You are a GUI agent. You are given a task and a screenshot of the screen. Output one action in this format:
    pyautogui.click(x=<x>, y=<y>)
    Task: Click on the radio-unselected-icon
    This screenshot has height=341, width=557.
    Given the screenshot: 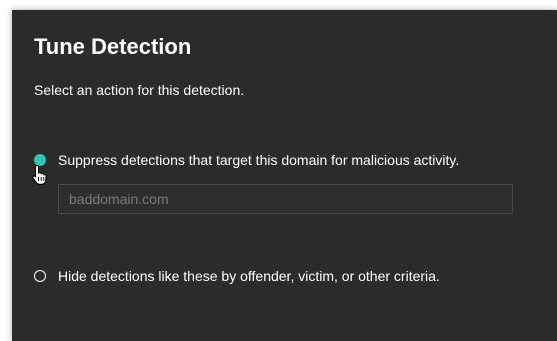 What is the action you would take?
    pyautogui.click(x=40, y=276)
    